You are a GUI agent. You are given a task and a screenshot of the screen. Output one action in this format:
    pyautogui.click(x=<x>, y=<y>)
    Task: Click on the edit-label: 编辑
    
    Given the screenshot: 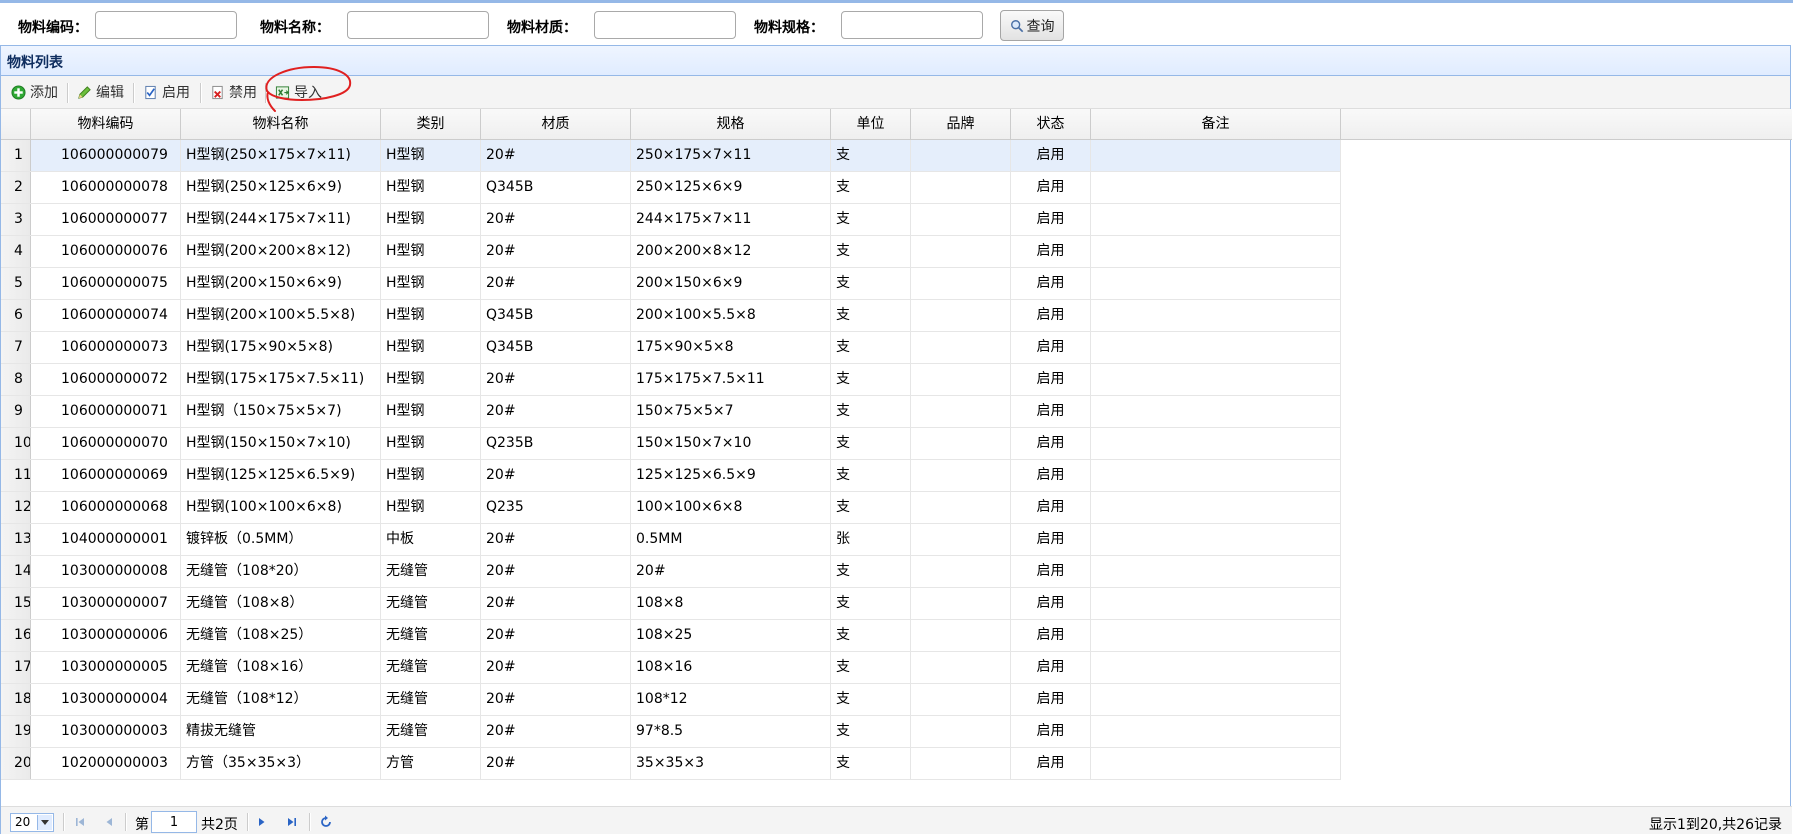 What is the action you would take?
    pyautogui.click(x=110, y=93)
    